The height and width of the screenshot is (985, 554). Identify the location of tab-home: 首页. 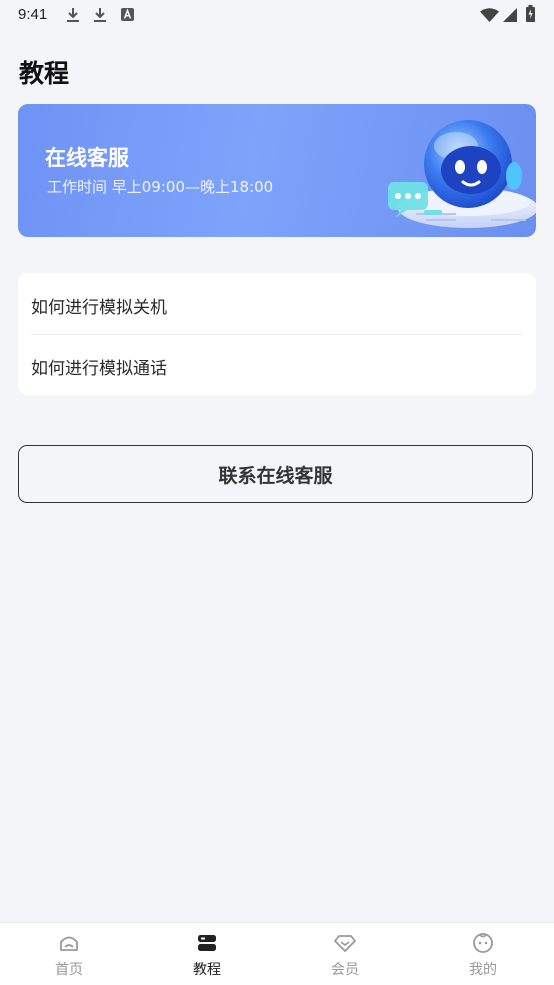
(69, 954).